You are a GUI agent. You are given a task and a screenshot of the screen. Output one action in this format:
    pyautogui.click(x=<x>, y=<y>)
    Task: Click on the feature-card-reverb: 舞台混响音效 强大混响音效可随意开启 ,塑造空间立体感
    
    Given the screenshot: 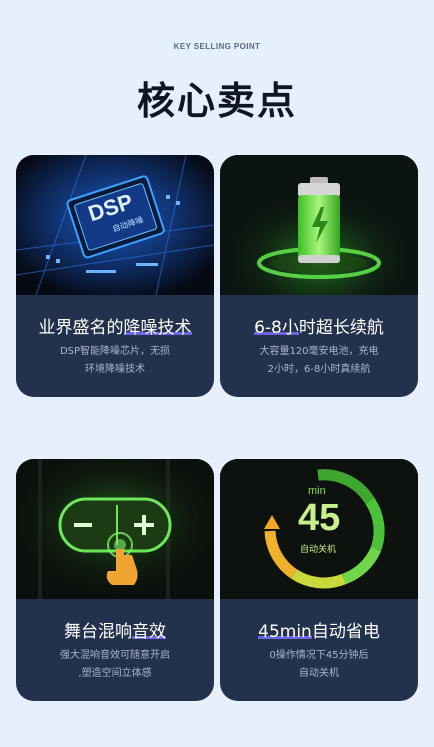 What is the action you would take?
    pyautogui.click(x=115, y=580)
    